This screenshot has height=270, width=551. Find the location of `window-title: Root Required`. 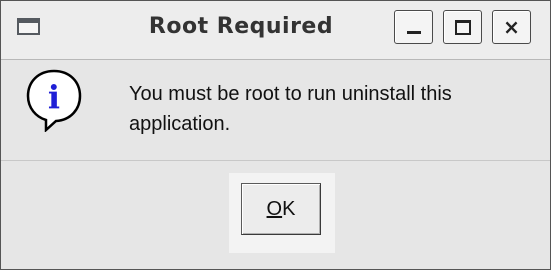

window-title: Root Required is located at coordinates (241, 26).